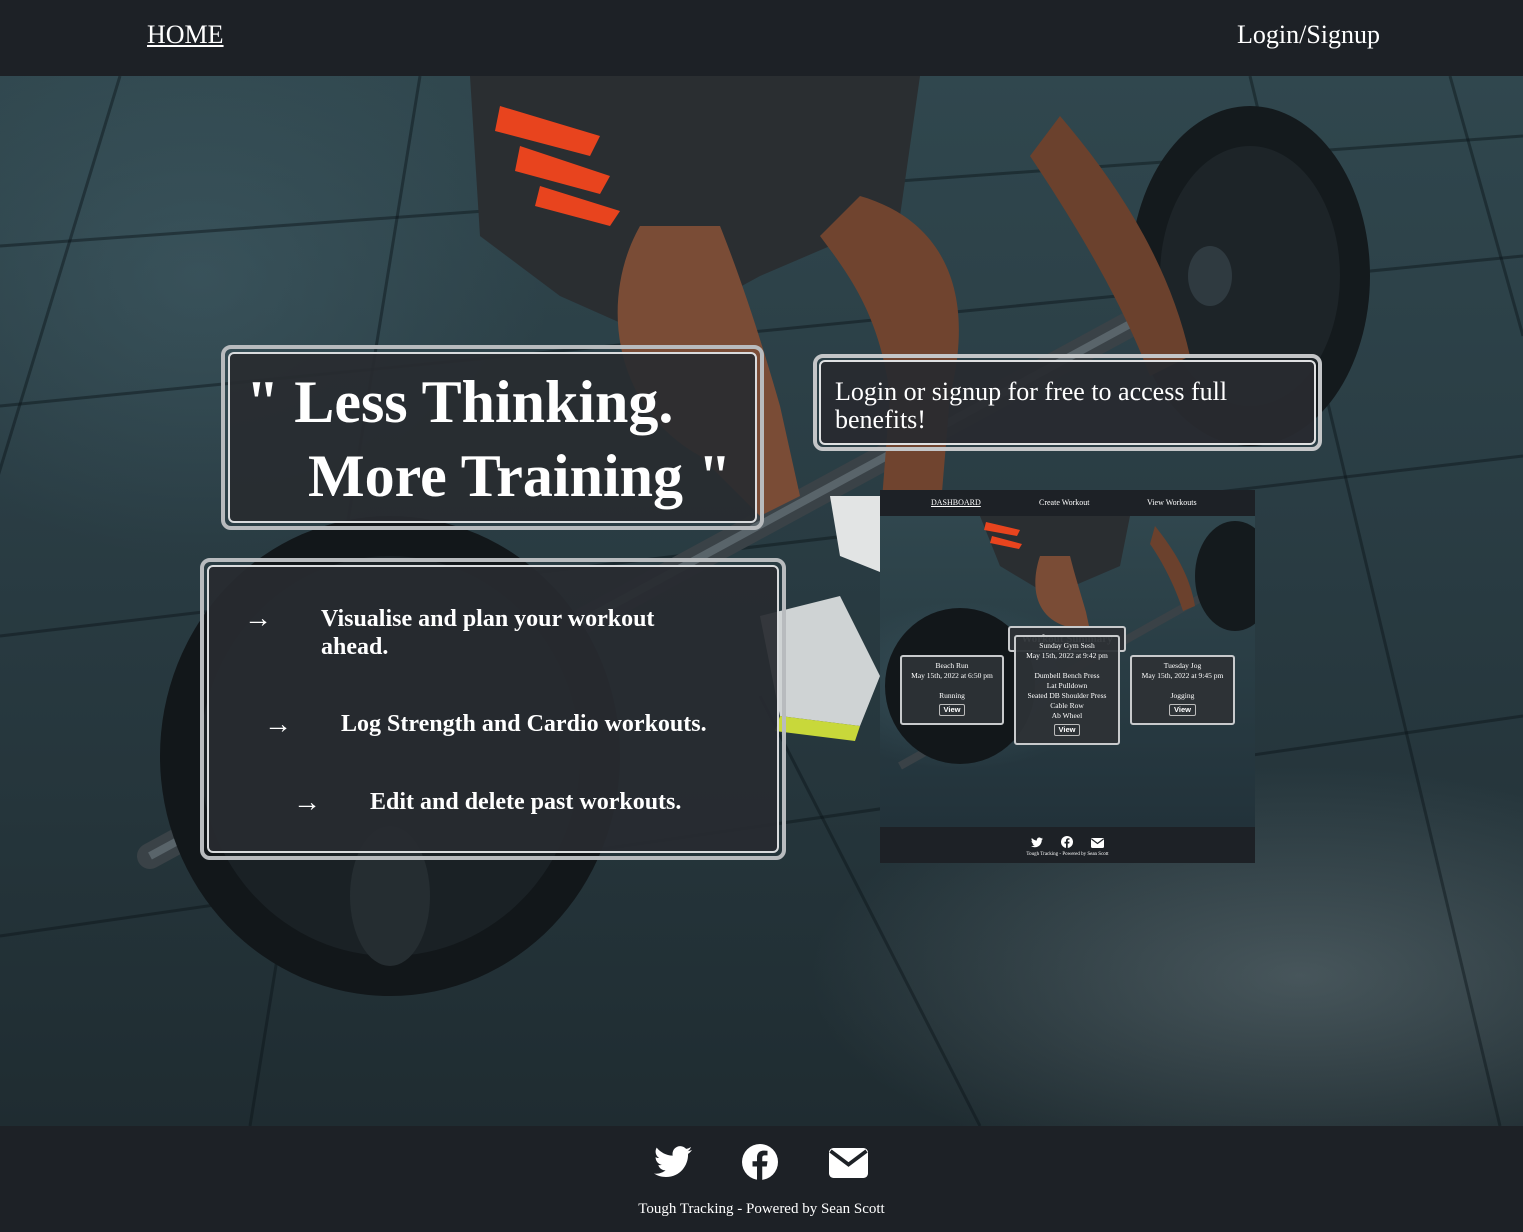  Describe the element at coordinates (1064, 502) in the screenshot. I see `preview-nav-create-workout: Create Workout` at that location.